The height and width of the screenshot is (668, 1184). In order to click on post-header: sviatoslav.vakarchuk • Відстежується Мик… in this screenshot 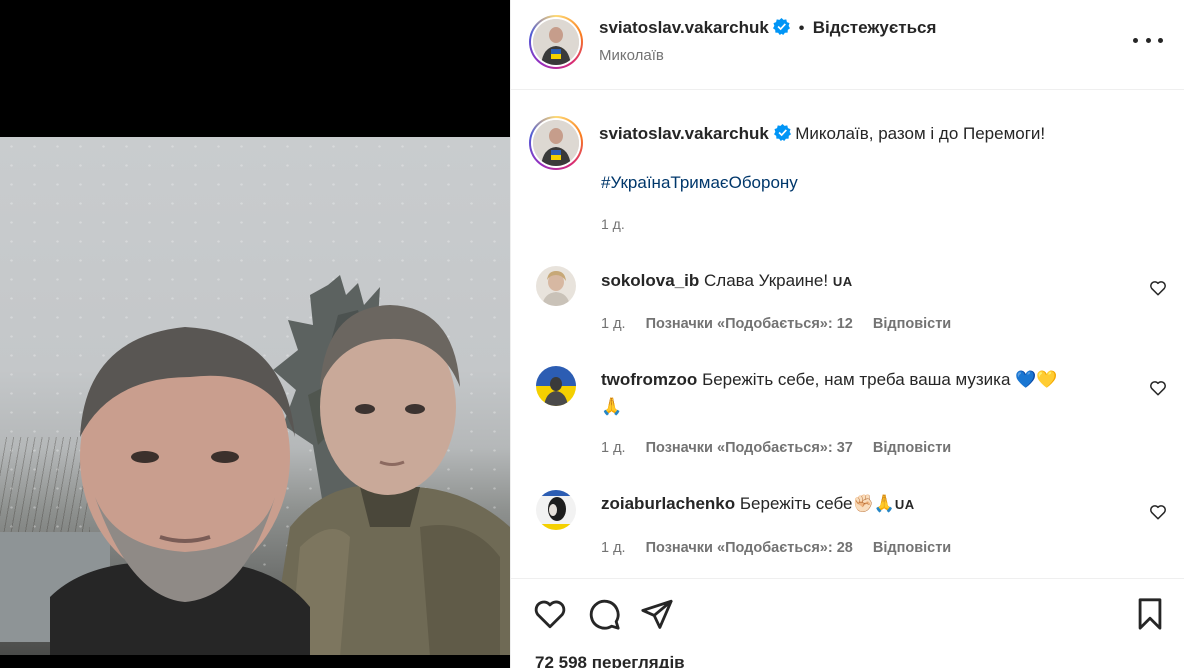, I will do `click(847, 45)`.